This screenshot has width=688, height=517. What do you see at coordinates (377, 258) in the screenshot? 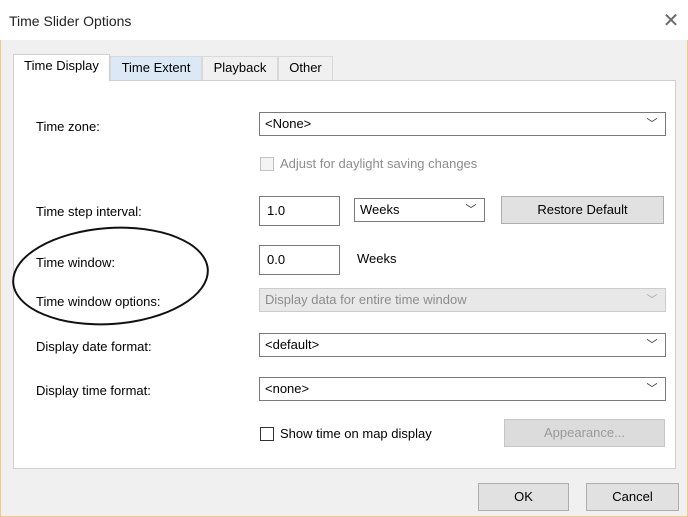
I see `time-window-unit: Weeks` at bounding box center [377, 258].